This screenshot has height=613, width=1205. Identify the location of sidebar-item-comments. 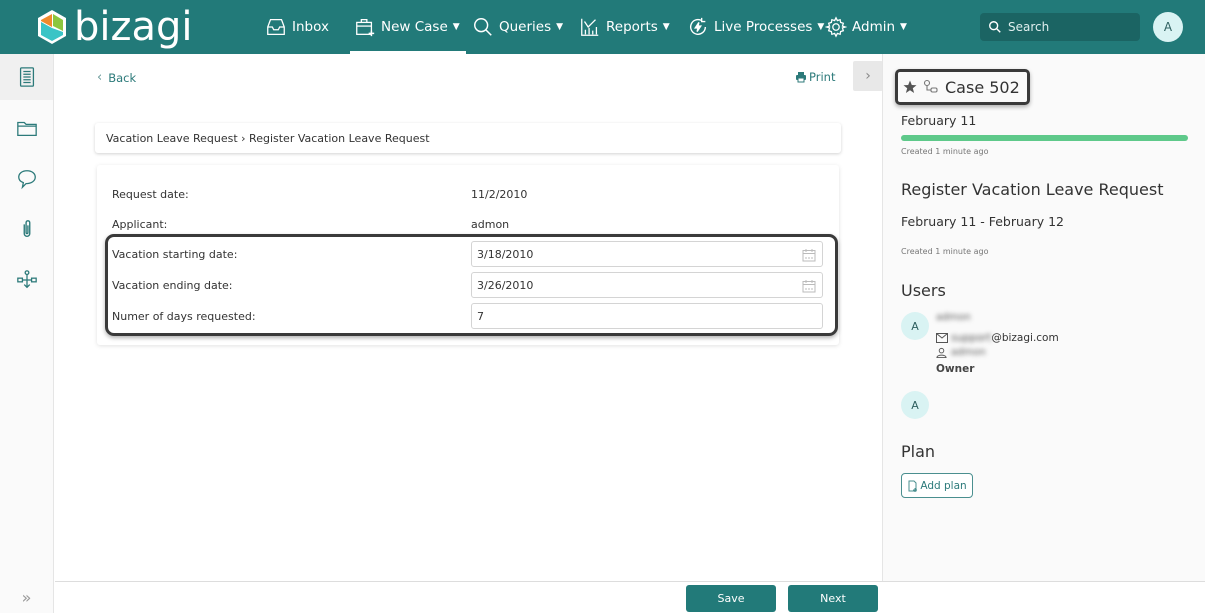
(26, 179).